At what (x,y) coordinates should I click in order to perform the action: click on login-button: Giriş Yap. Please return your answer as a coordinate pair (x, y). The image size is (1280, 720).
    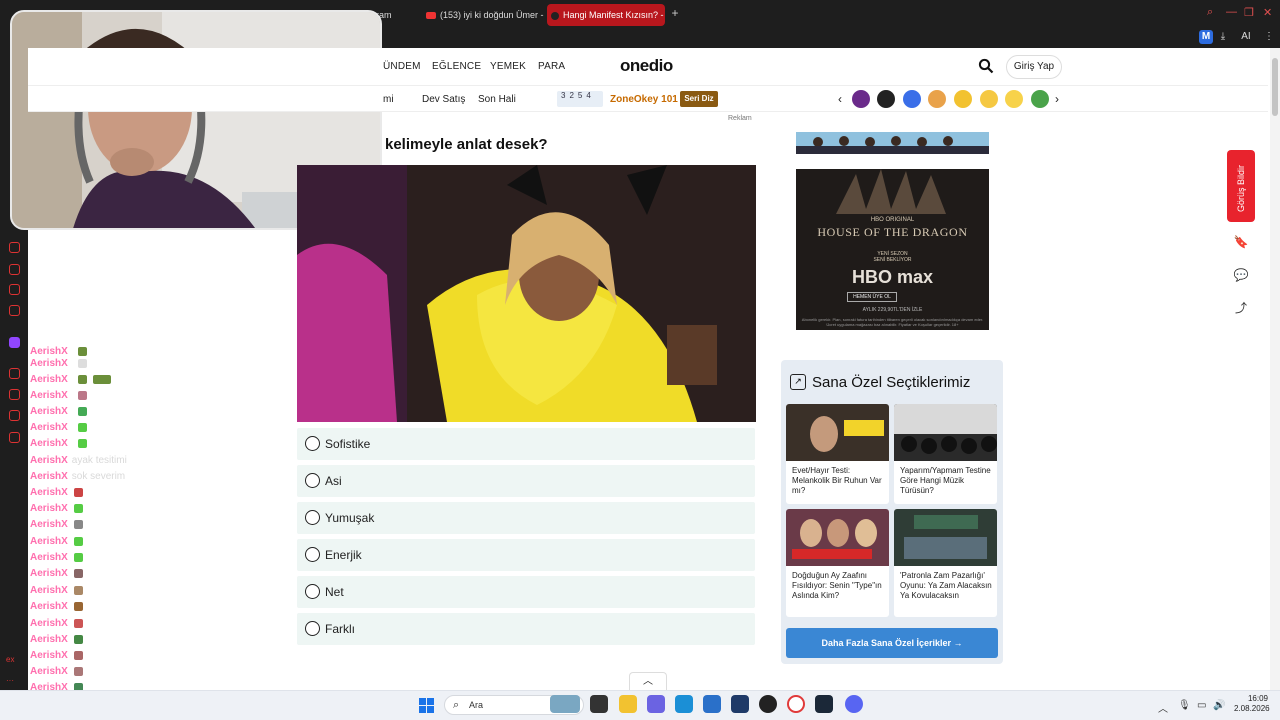
    Looking at the image, I should click on (1034, 67).